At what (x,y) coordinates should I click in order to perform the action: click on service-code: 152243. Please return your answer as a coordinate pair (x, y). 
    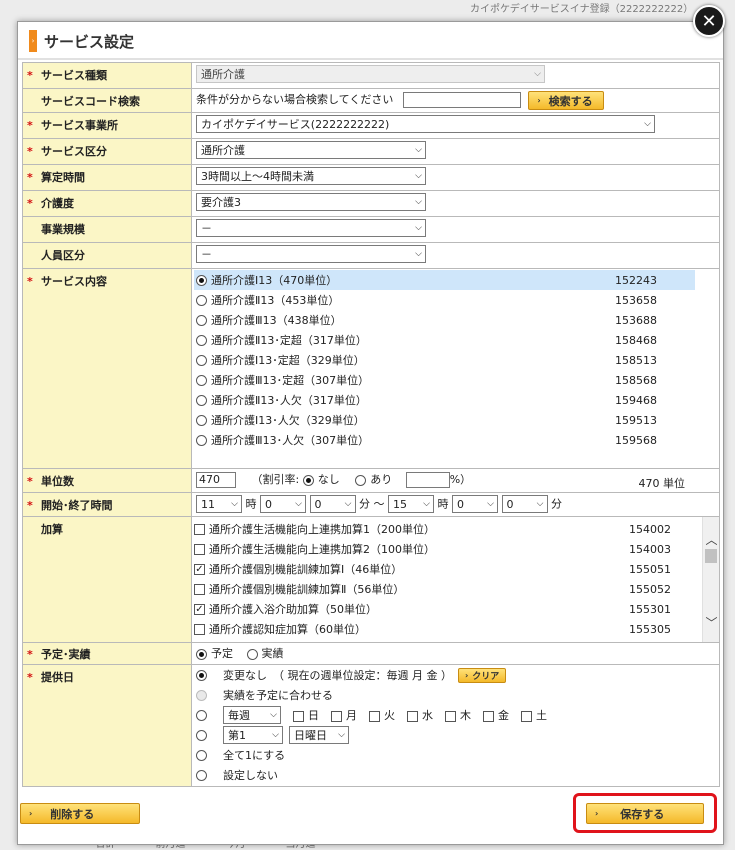
    Looking at the image, I should click on (636, 280).